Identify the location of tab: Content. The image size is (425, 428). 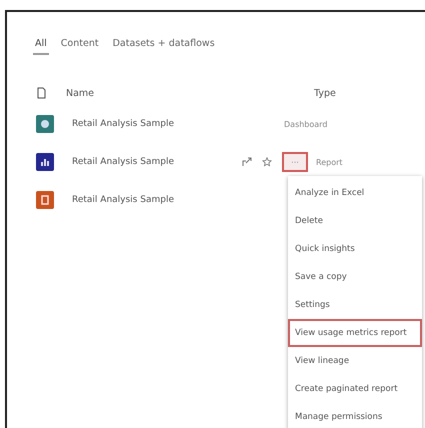
(79, 45).